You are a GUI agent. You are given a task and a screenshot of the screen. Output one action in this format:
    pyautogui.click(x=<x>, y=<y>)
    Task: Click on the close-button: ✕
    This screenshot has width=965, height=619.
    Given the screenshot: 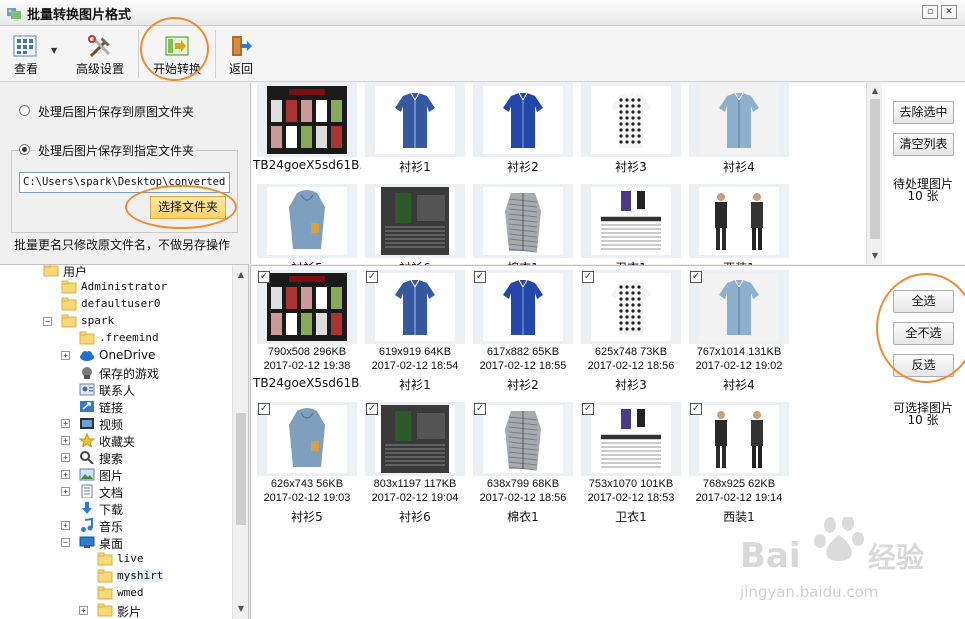 What is the action you would take?
    pyautogui.click(x=949, y=12)
    